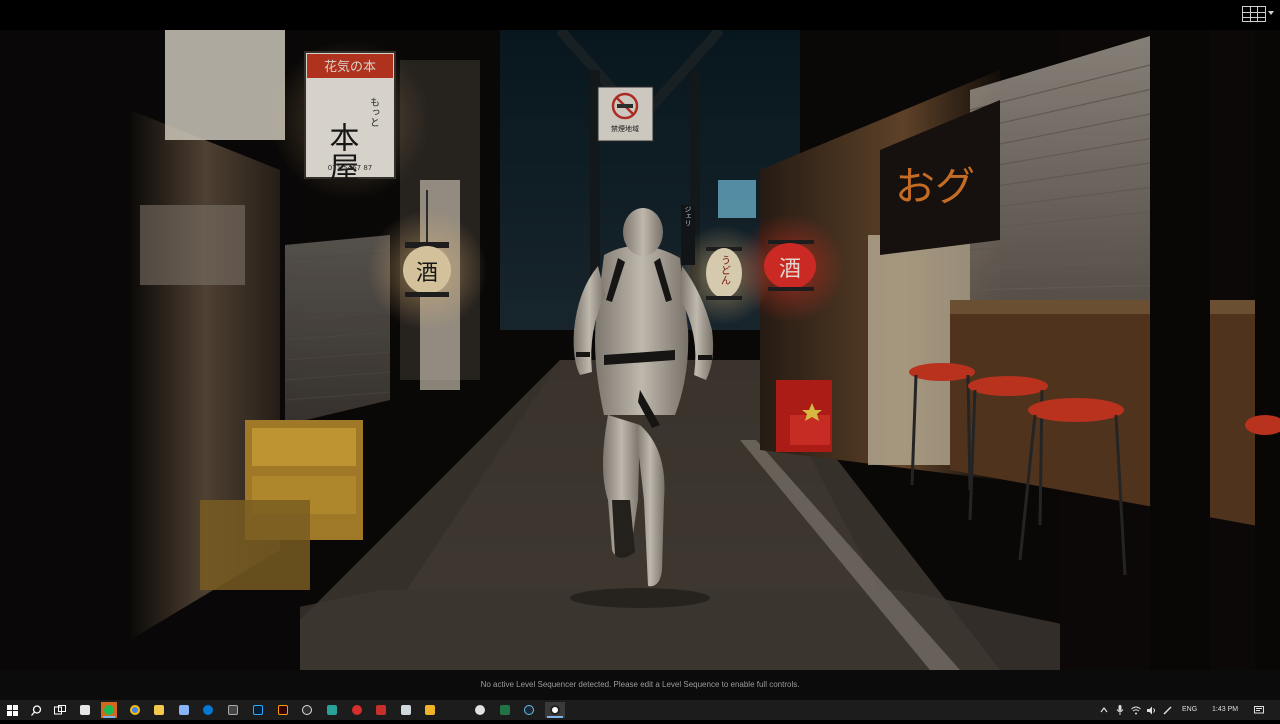 Image resolution: width=1280 pixels, height=724 pixels. Describe the element at coordinates (12, 710) in the screenshot. I see `windows-start-icon` at that location.